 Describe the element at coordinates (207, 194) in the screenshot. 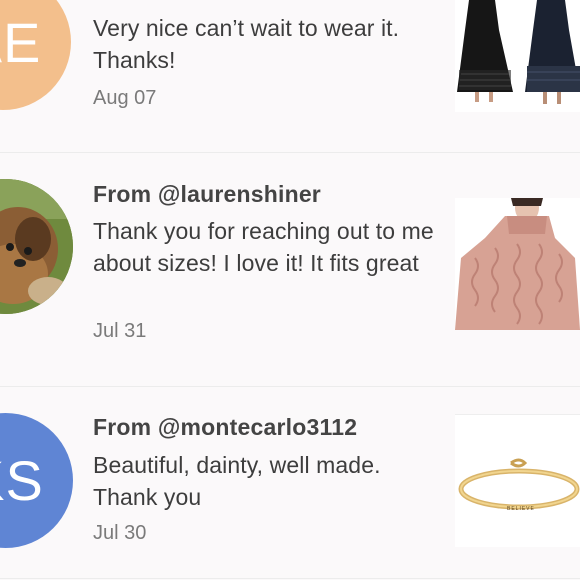

I see `review-sender: From @laurenshiner` at that location.